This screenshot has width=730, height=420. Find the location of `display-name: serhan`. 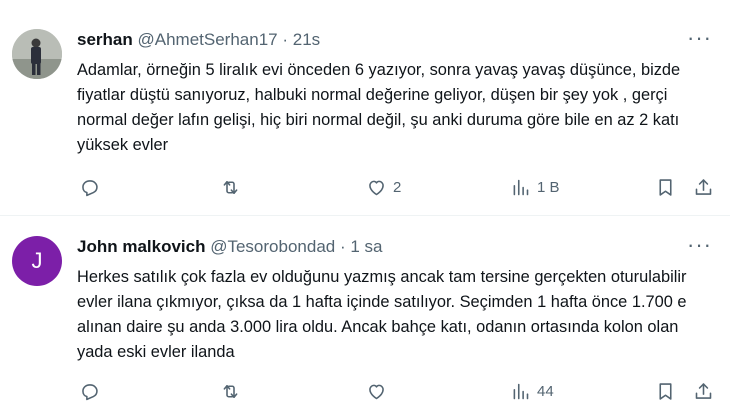

display-name: serhan is located at coordinates (105, 39).